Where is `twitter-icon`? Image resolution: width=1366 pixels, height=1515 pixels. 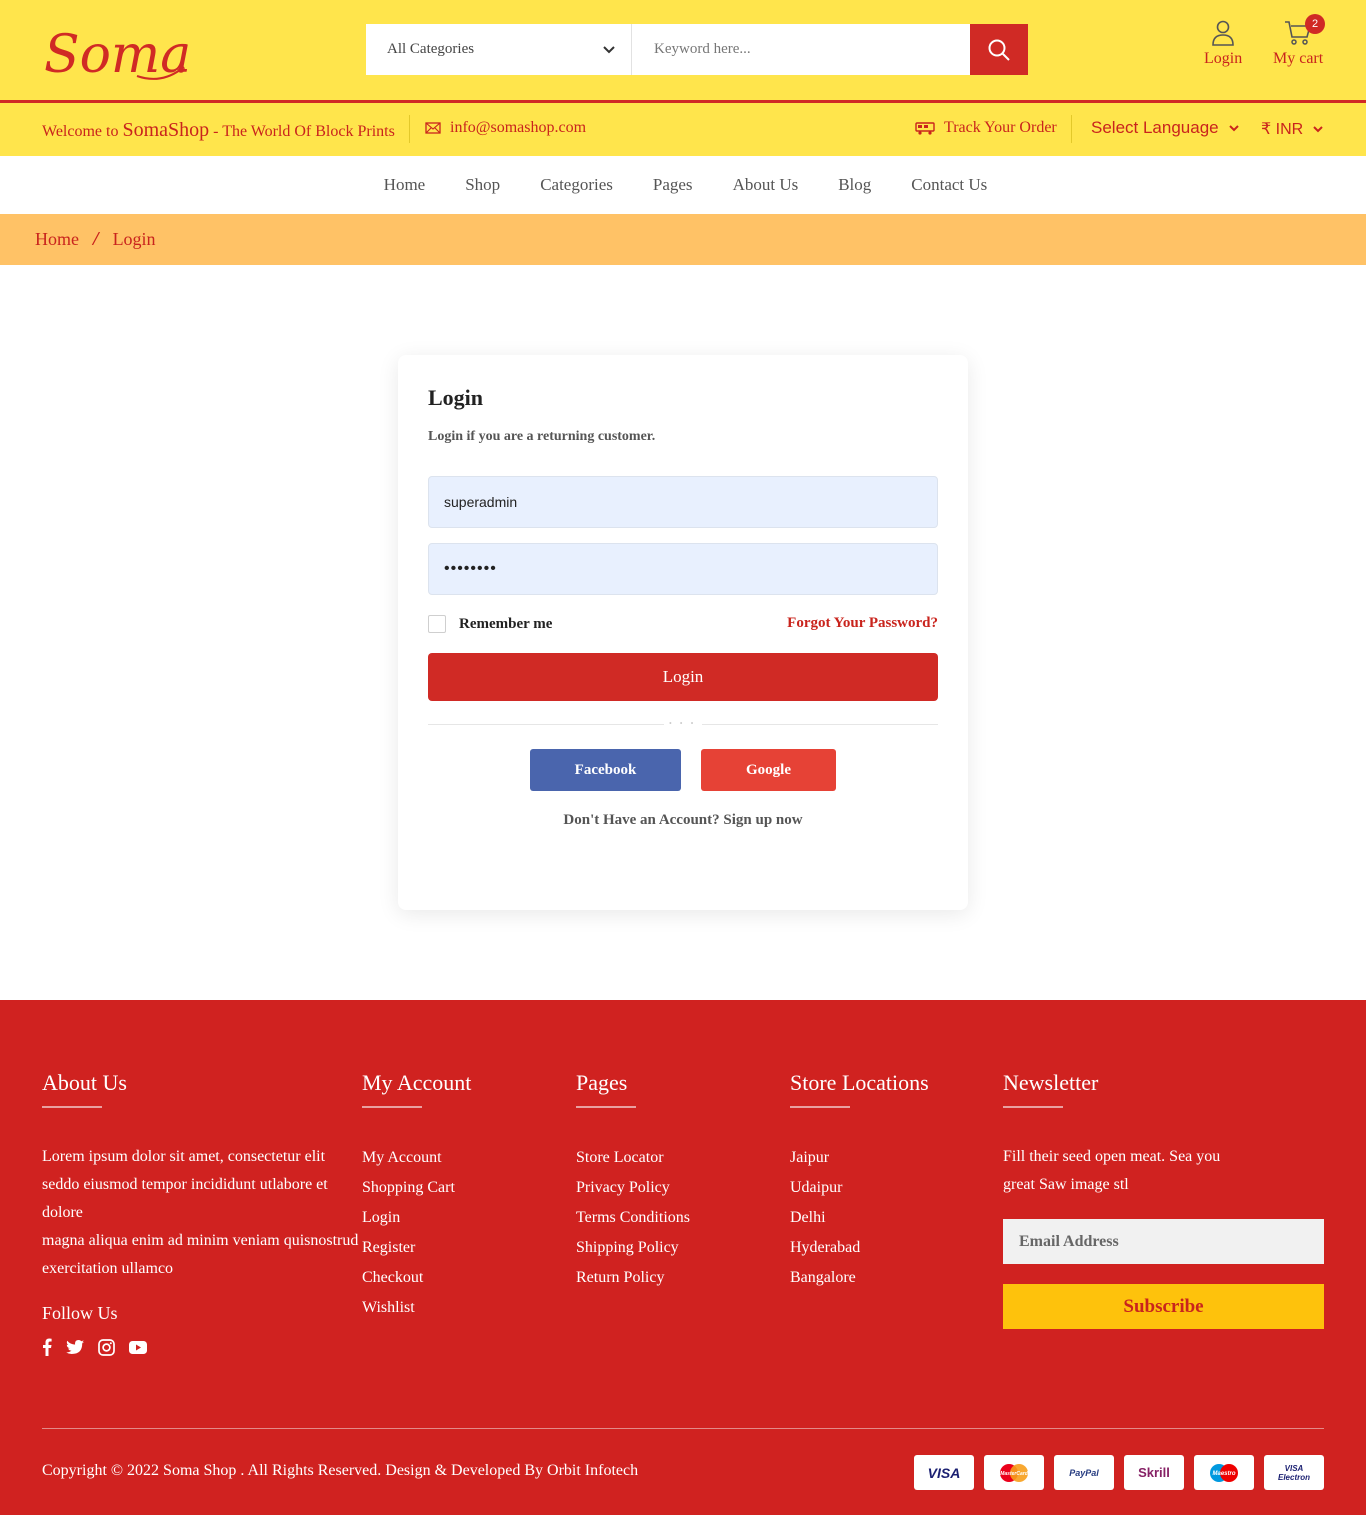
twitter-icon is located at coordinates (75, 1347).